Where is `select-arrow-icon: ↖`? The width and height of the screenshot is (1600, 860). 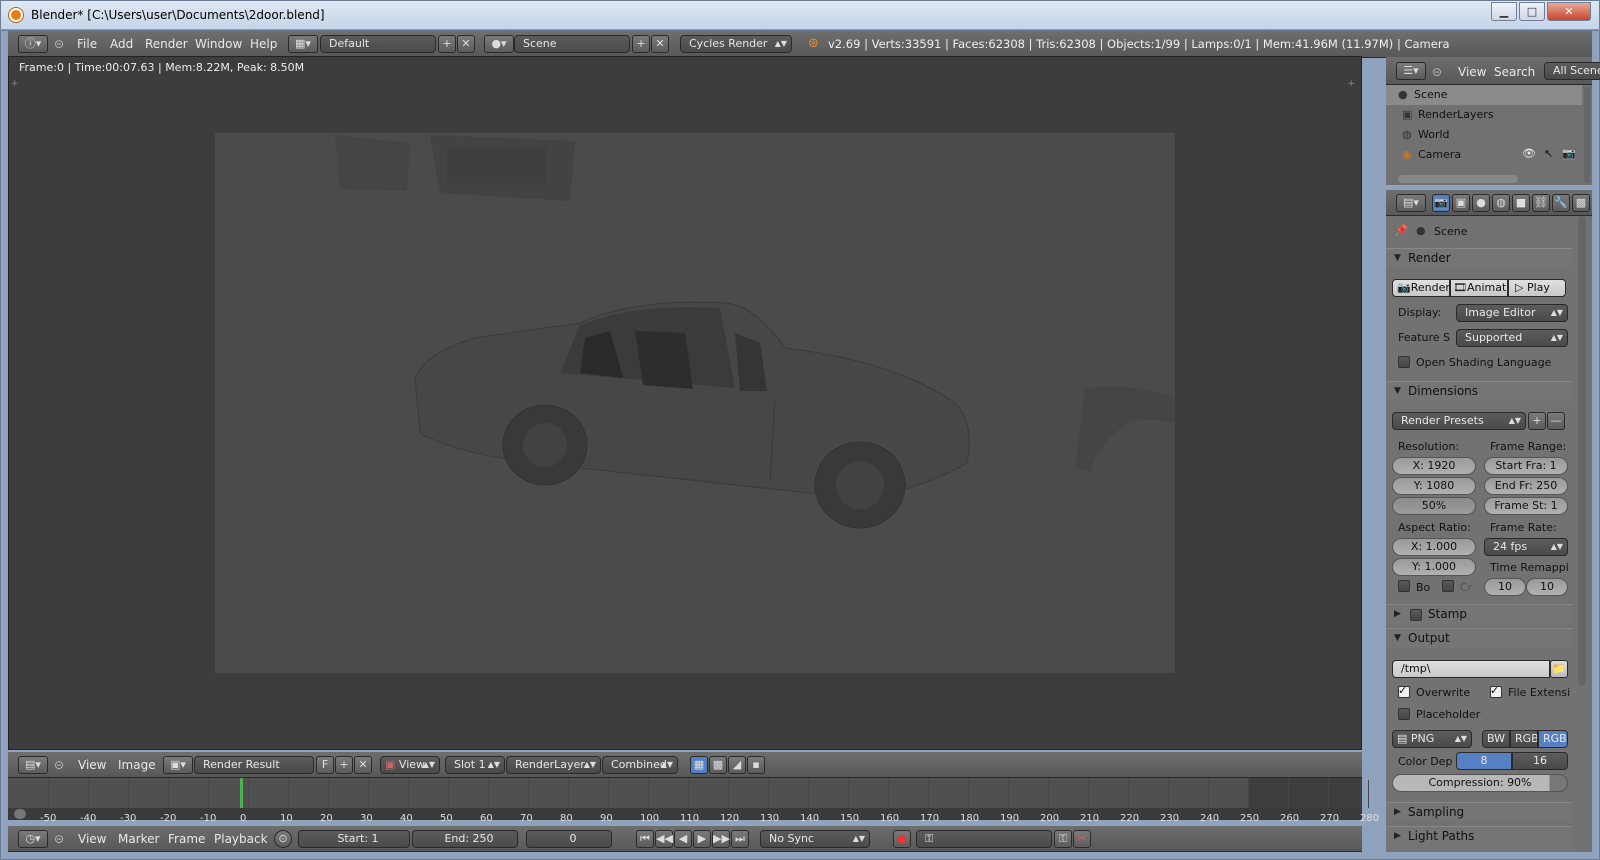 select-arrow-icon: ↖ is located at coordinates (1548, 153).